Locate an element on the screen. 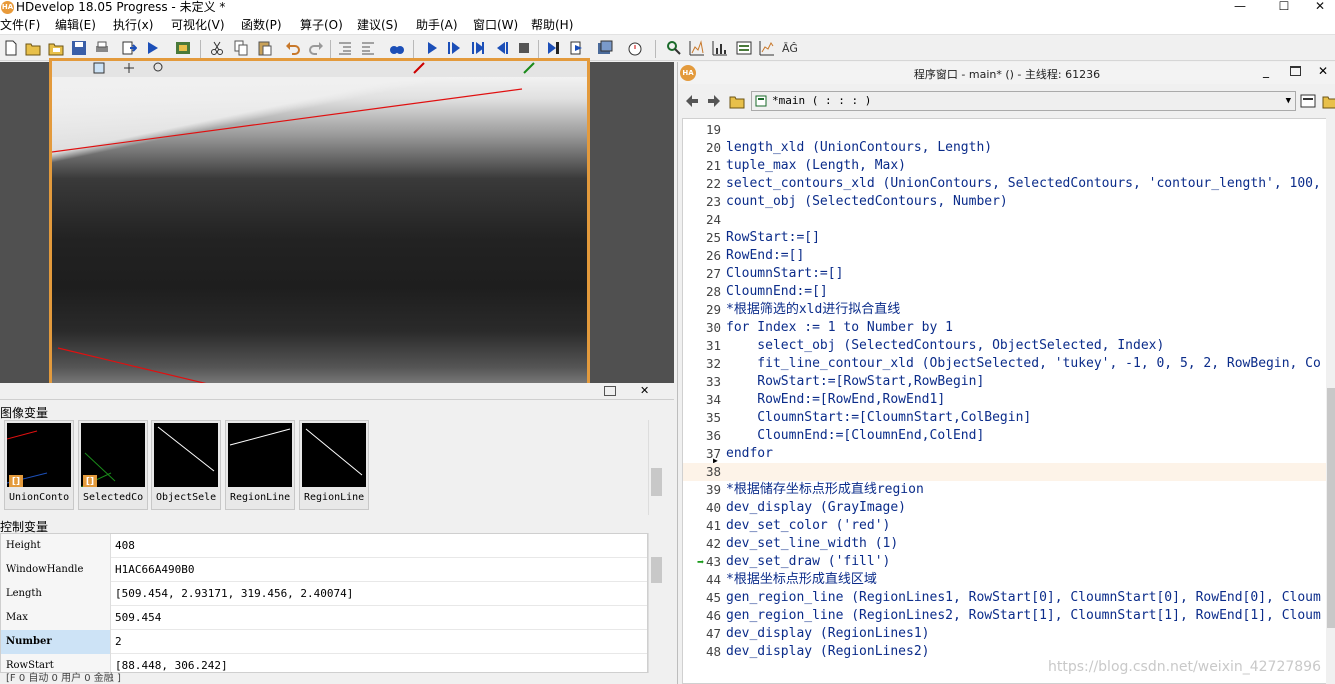 The image size is (1335, 684). indent-icon is located at coordinates (345, 48).